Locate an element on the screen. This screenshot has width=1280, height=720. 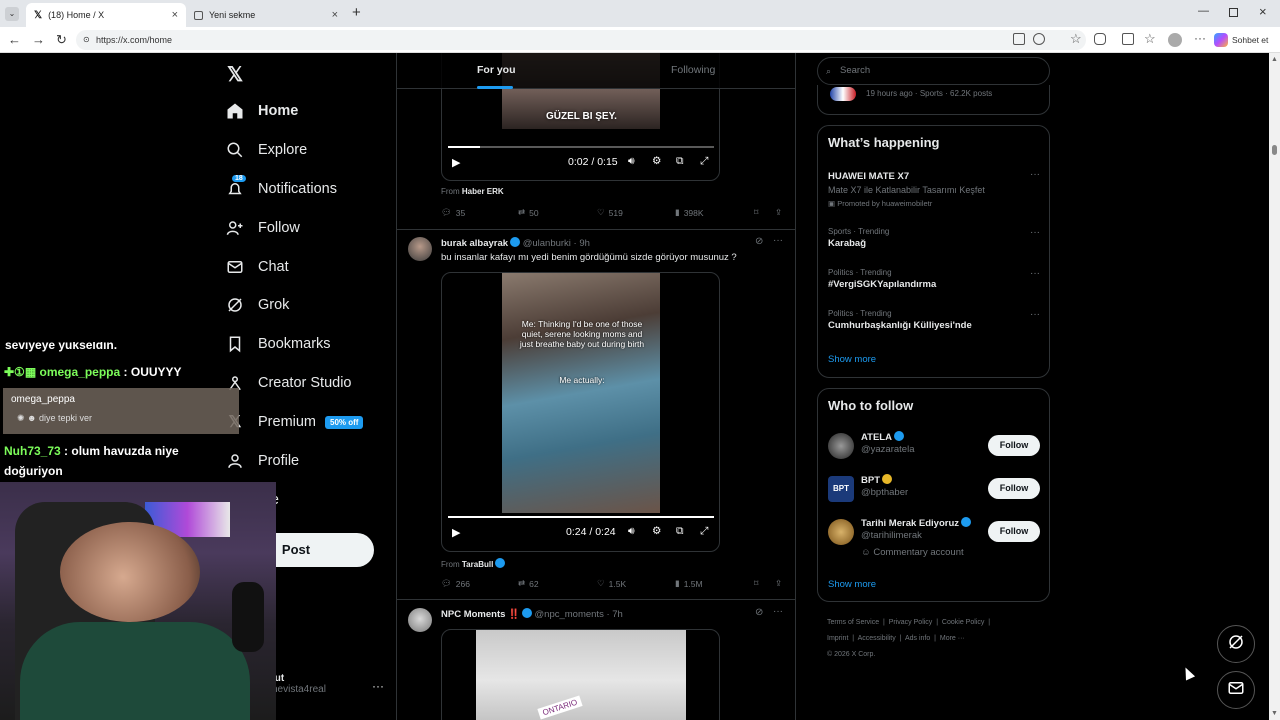
show-more-link: Show more is located at coordinates (852, 584).